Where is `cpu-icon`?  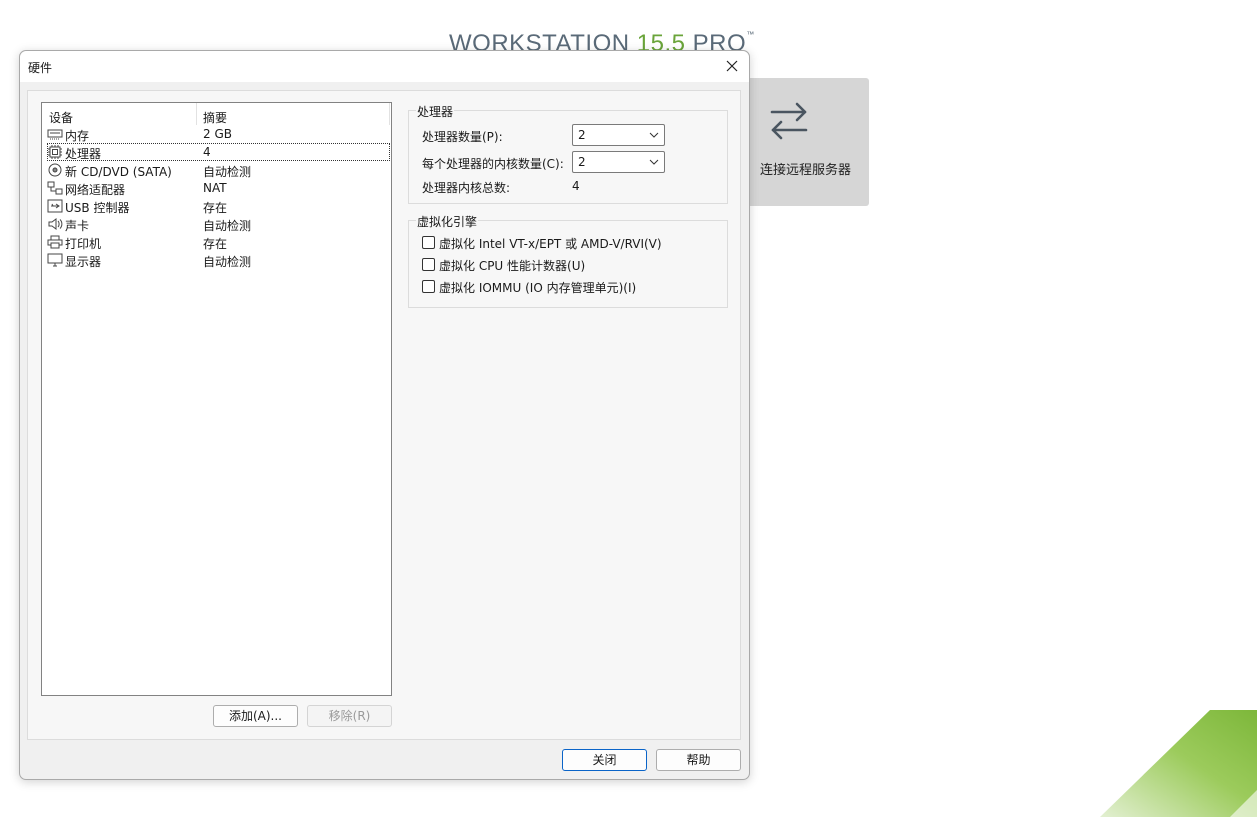
cpu-icon is located at coordinates (55, 152).